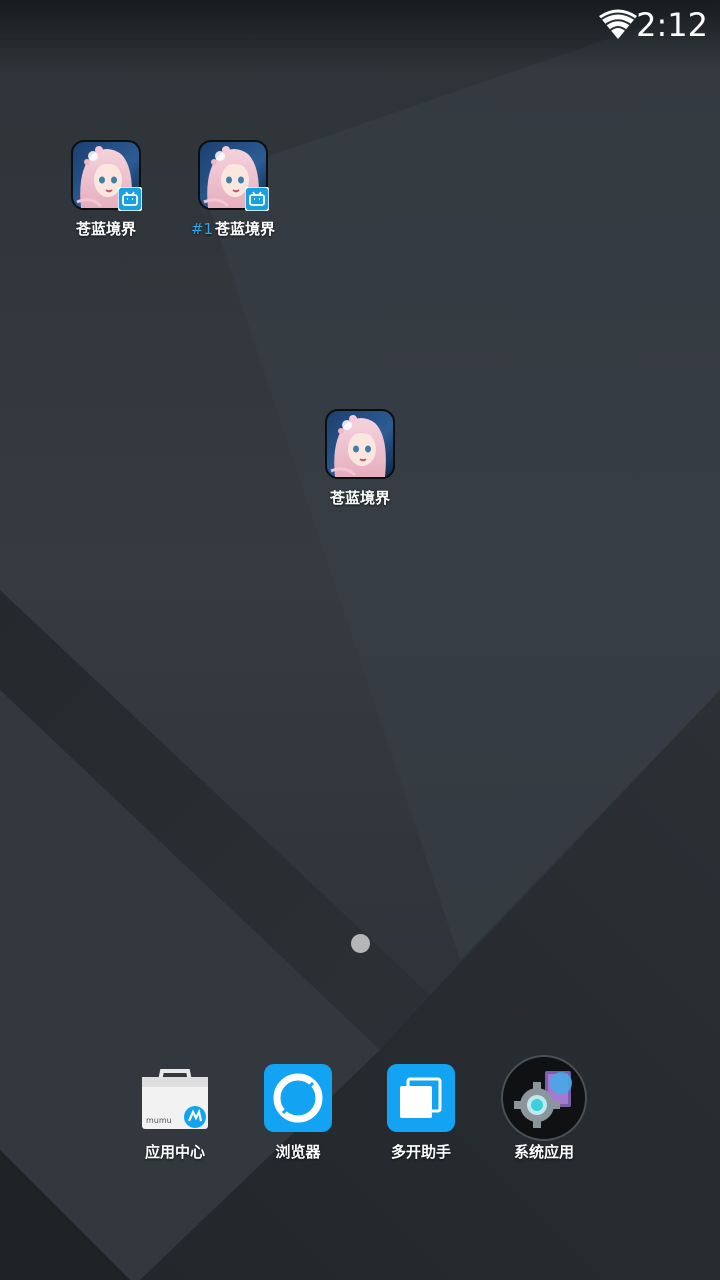 The width and height of the screenshot is (720, 1280). What do you see at coordinates (106, 189) in the screenshot?
I see `home-app-1: 苍蓝境界` at bounding box center [106, 189].